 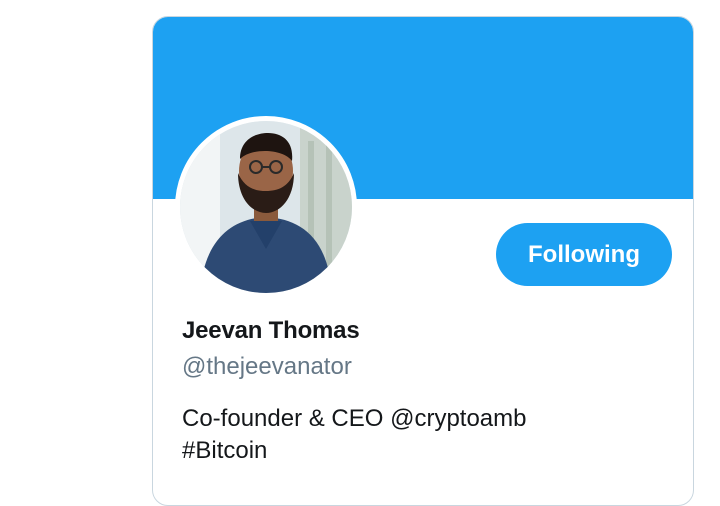 What do you see at coordinates (271, 330) in the screenshot?
I see `profile-name: Jeevan Thomas` at bounding box center [271, 330].